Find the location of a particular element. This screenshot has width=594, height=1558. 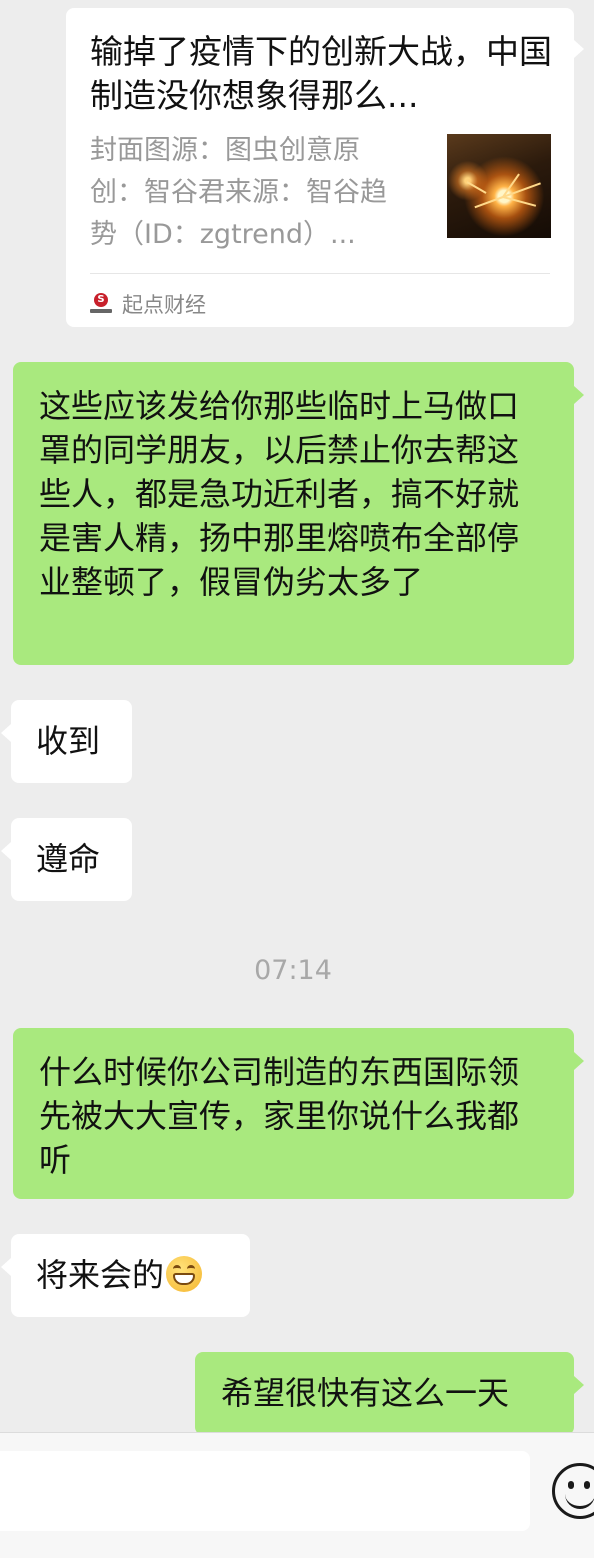

message-bubble-incoming: 遵命 is located at coordinates (66, 859).